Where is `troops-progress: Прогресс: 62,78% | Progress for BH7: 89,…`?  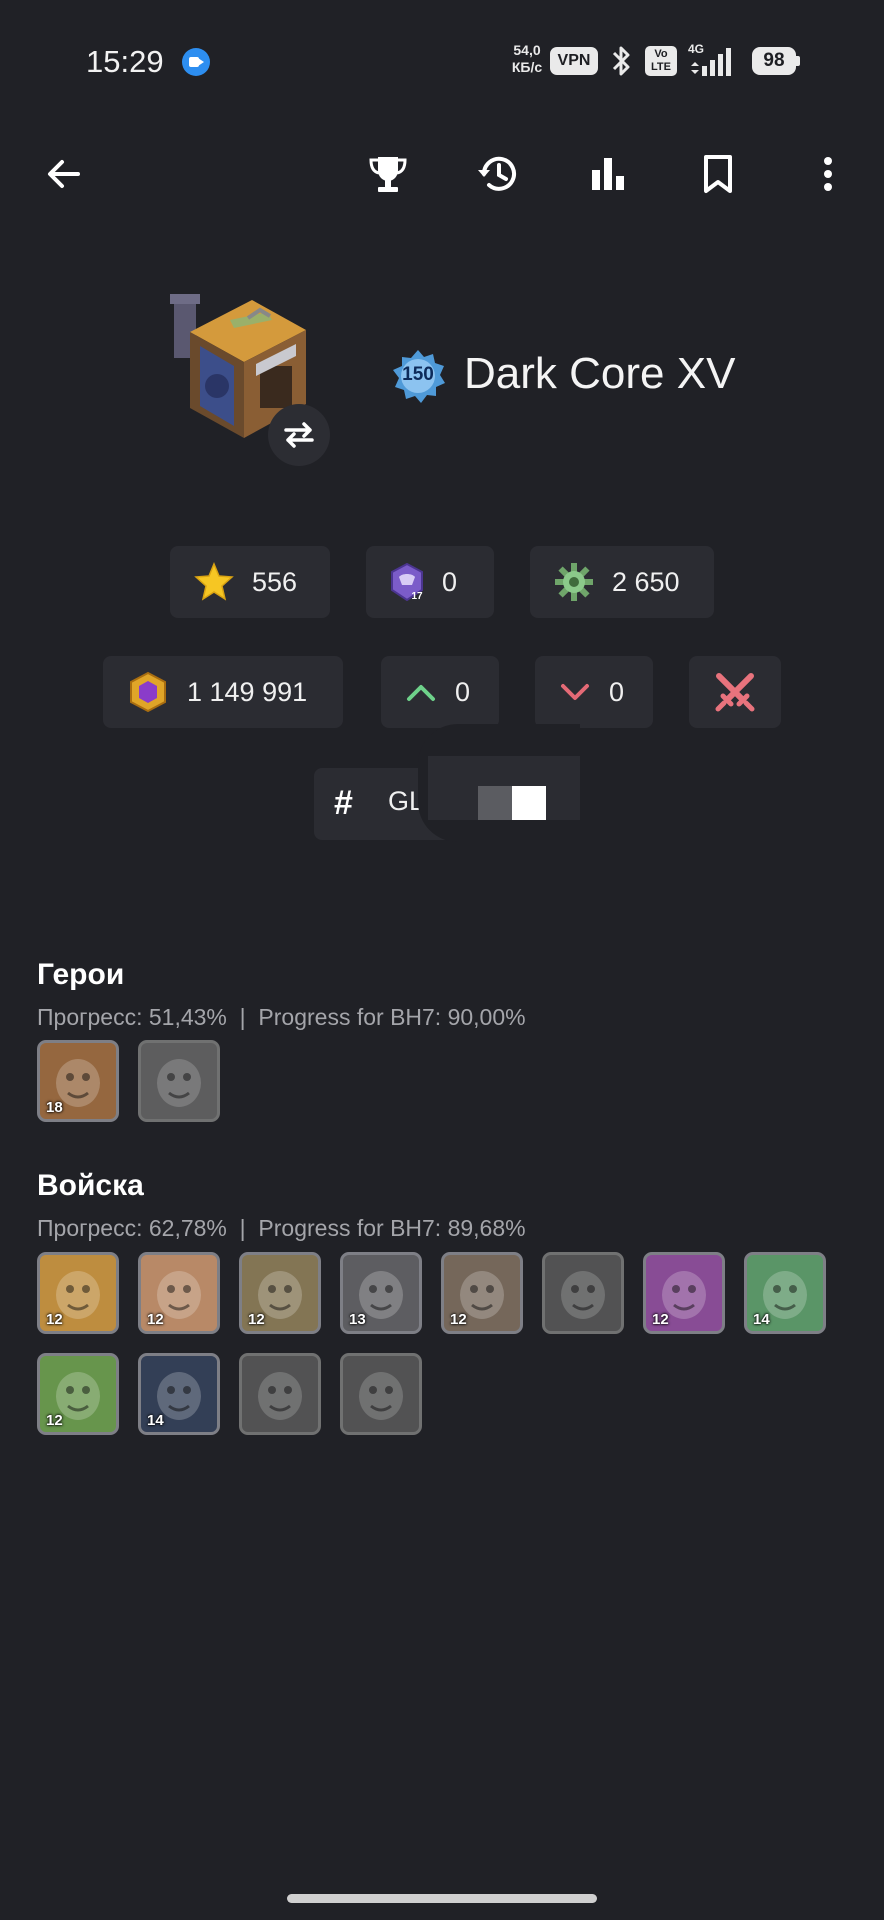 troops-progress: Прогресс: 62,78% | Progress for BH7: 89,… is located at coordinates (281, 1228).